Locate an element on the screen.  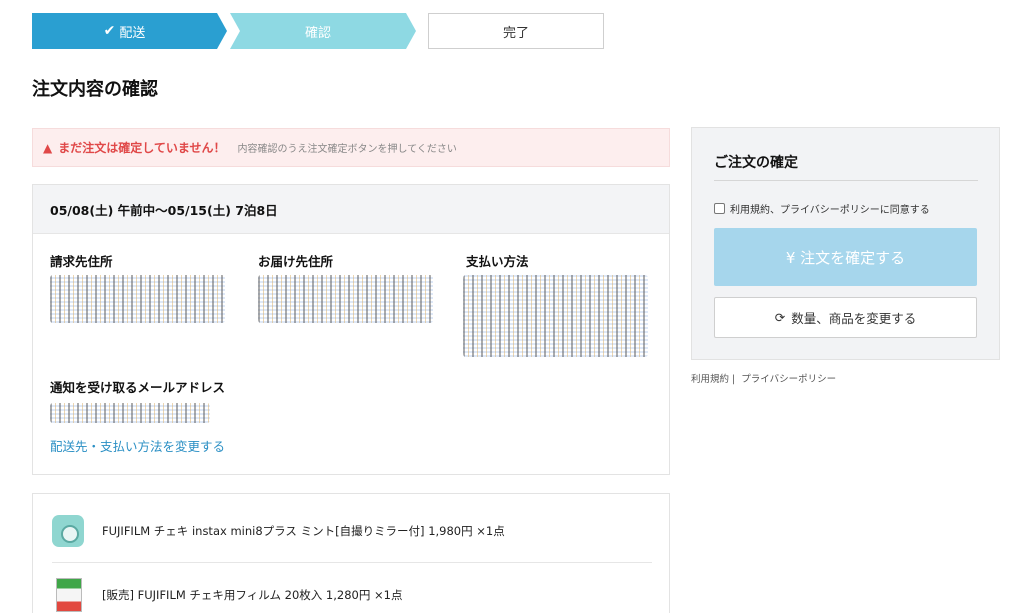
panel-title: ご注文の確定 is located at coordinates (756, 163).